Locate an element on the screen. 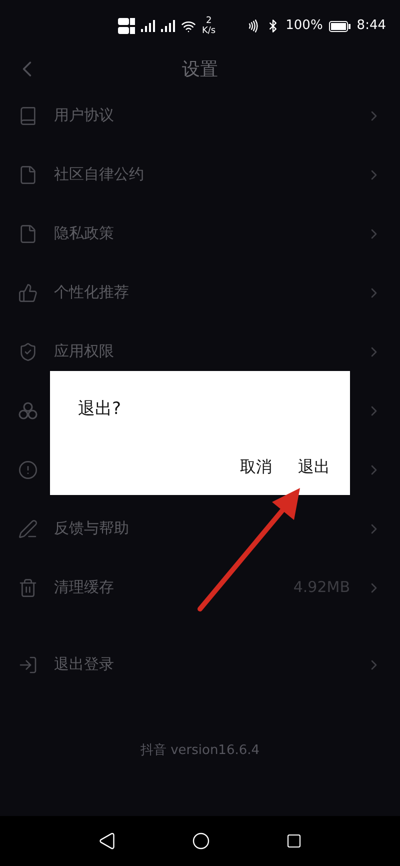 The width and height of the screenshot is (400, 866). back-nav-icon is located at coordinates (107, 841).